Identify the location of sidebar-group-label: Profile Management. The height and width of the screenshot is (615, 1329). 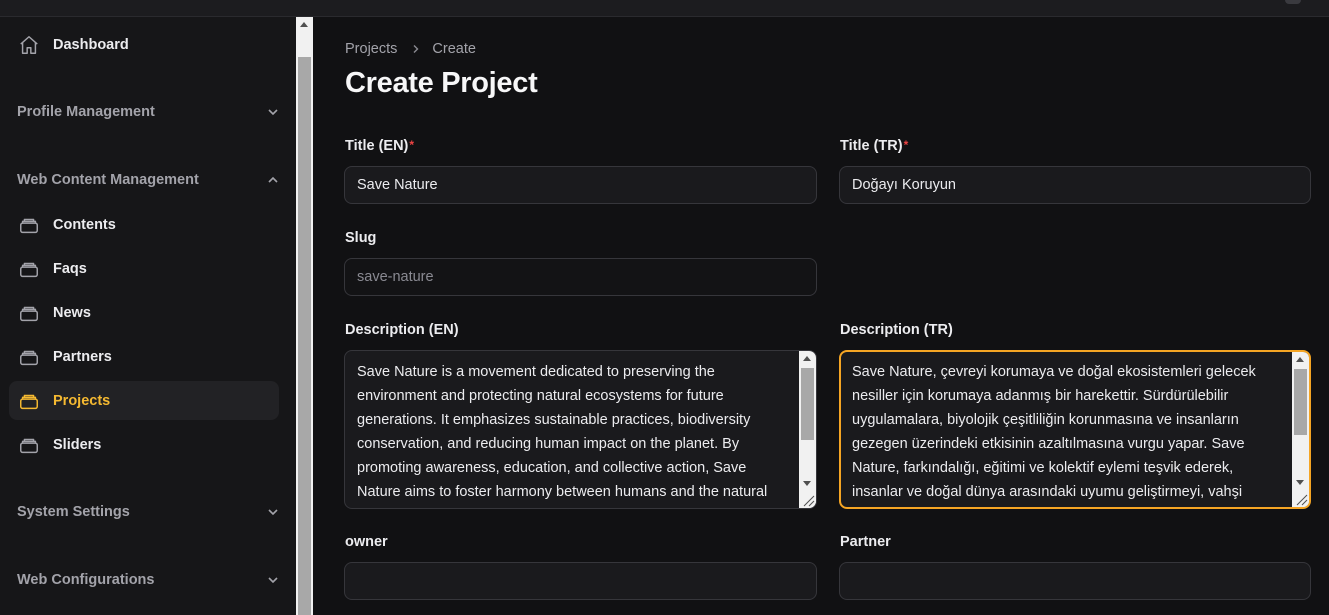
(86, 112).